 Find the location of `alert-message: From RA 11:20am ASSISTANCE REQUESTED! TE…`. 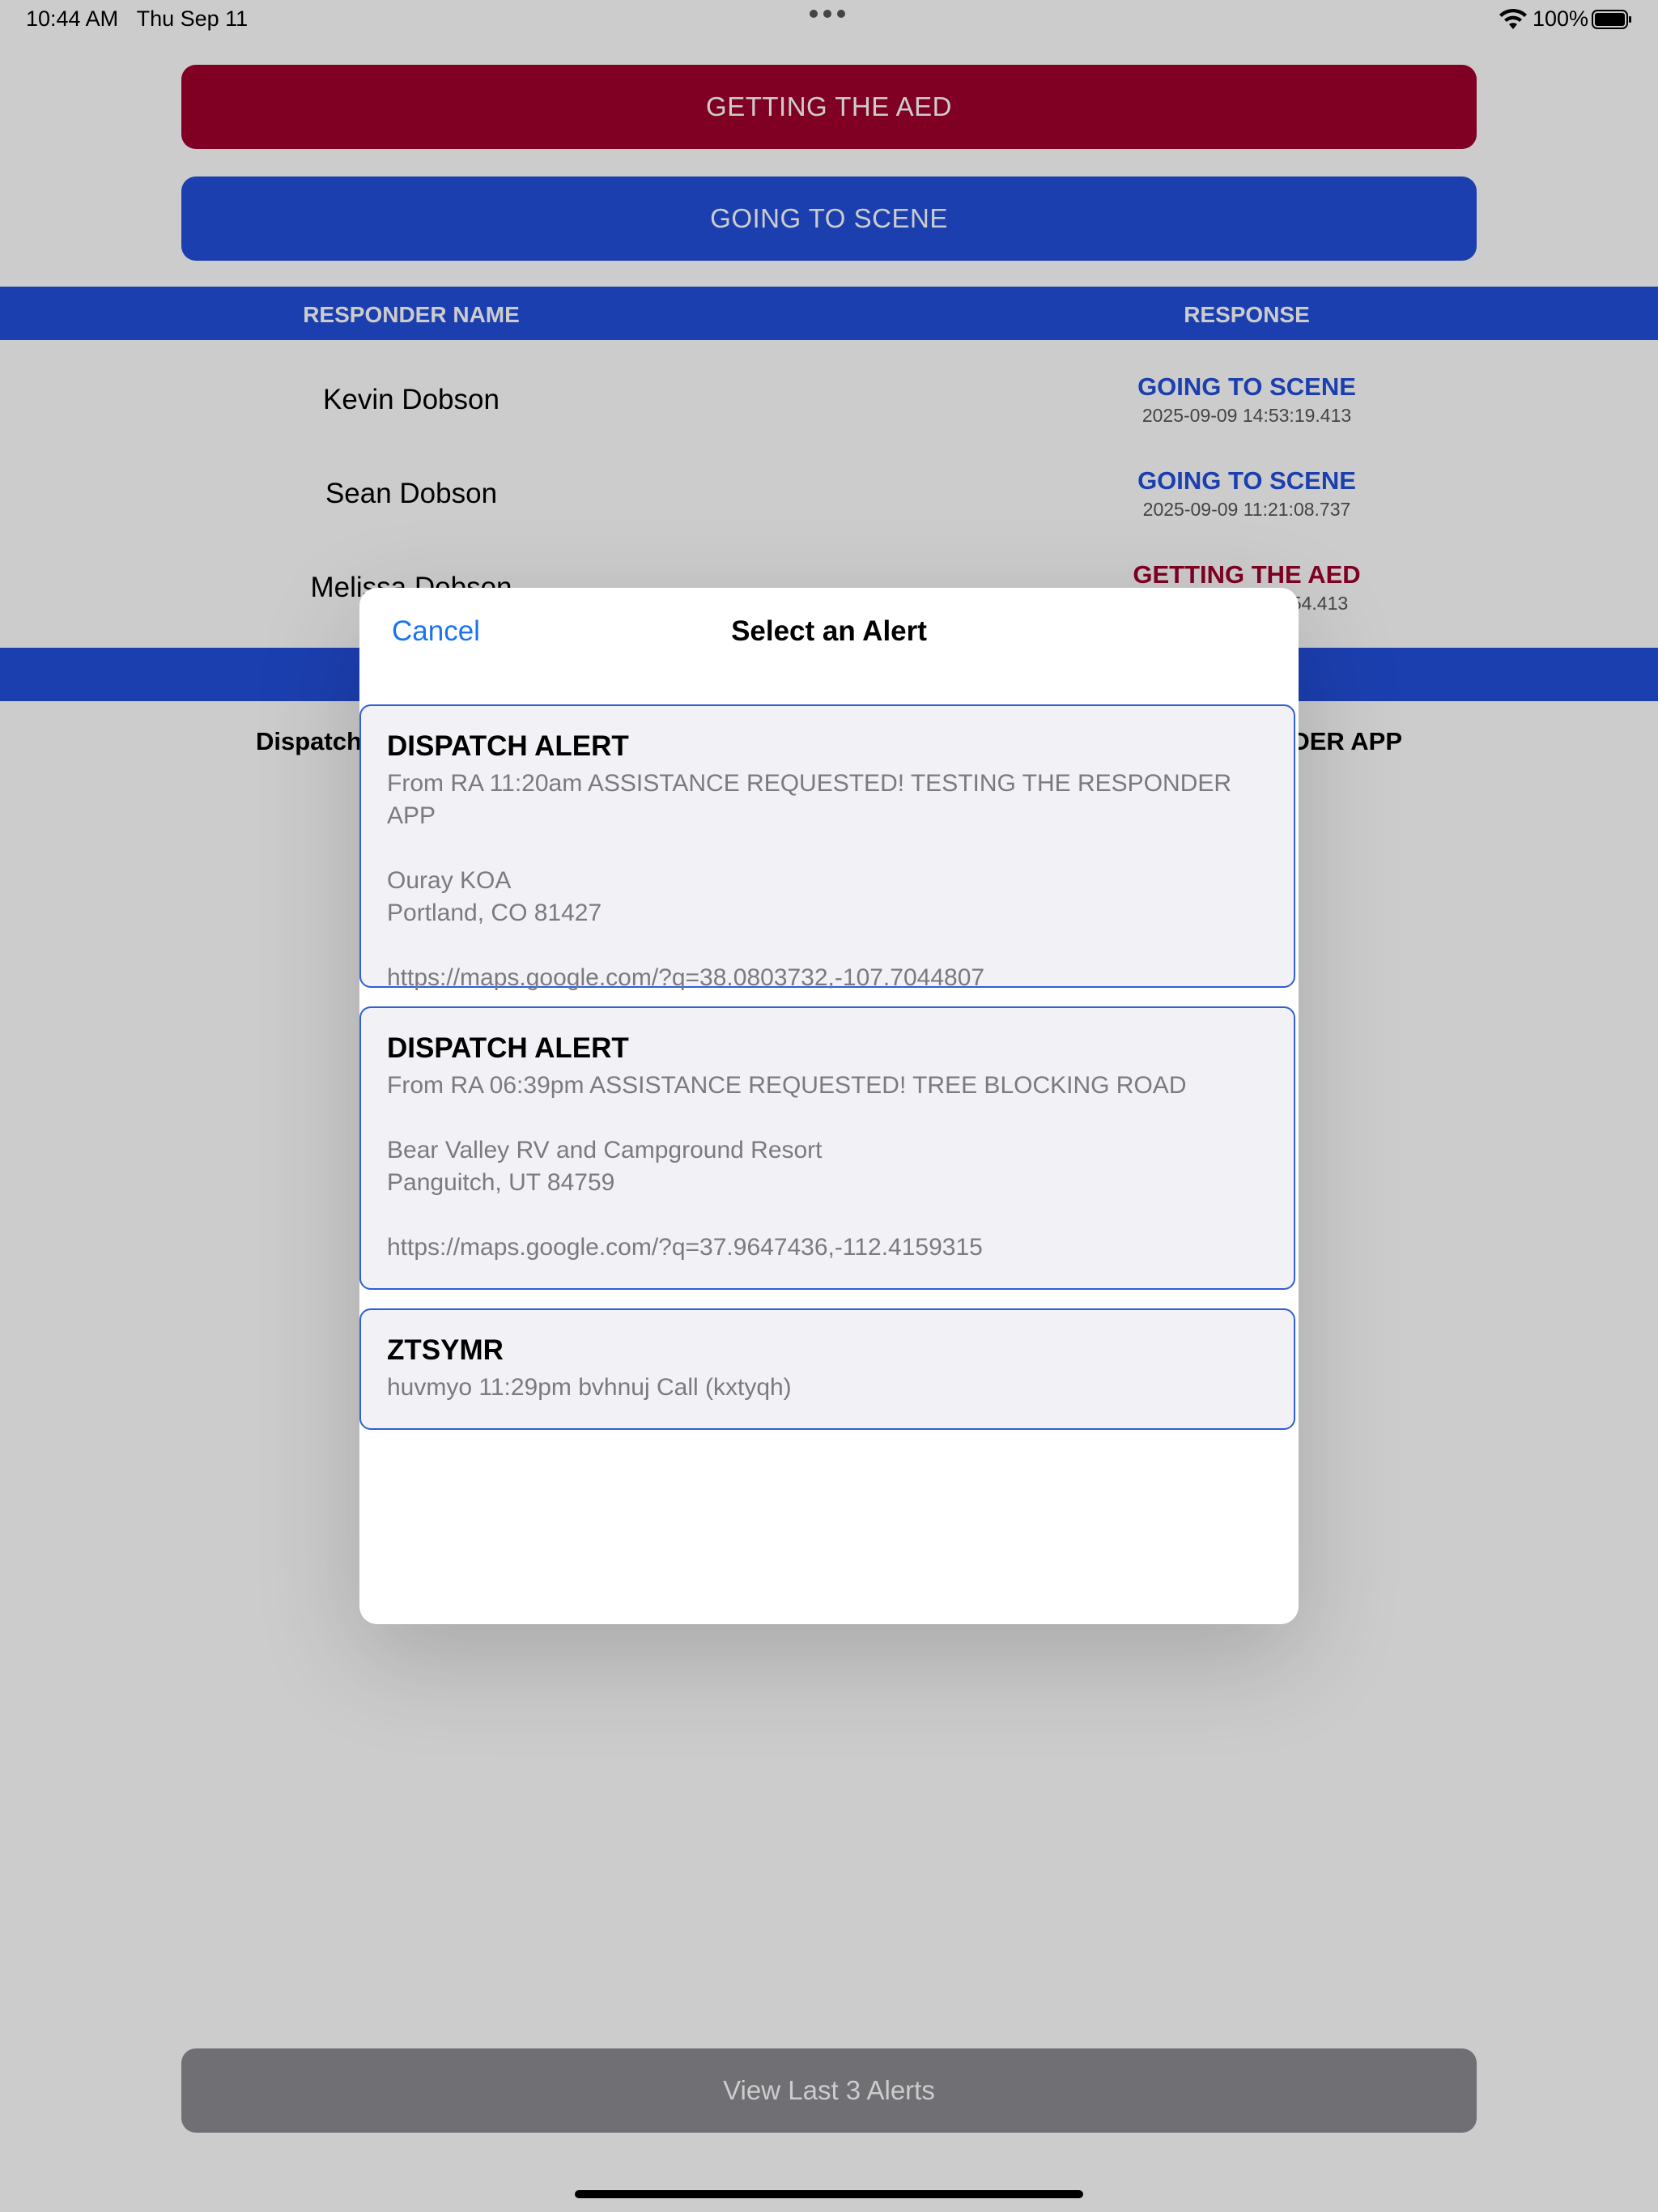

alert-message: From RA 11:20am ASSISTANCE REQUESTED! TE… is located at coordinates (809, 799).